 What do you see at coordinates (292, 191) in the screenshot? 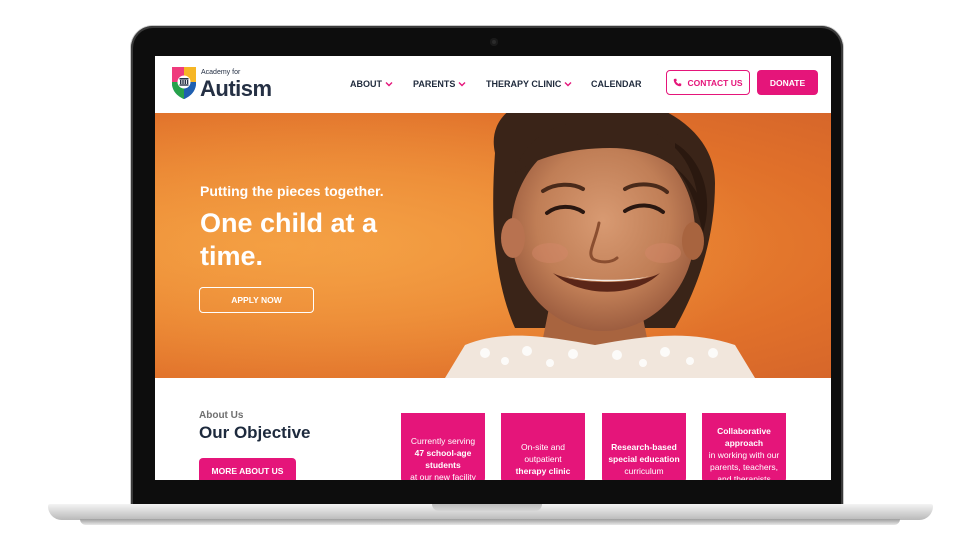
I see `hero-subtitle: Putting the pieces together.` at bounding box center [292, 191].